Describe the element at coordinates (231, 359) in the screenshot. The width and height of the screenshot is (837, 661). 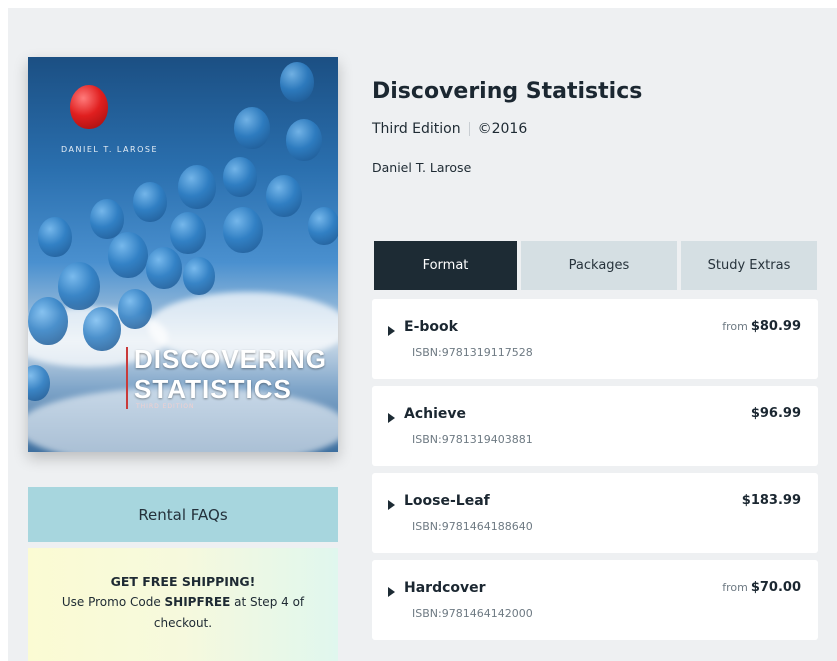
I see `cover-title-line1: DISCOVERING` at that location.